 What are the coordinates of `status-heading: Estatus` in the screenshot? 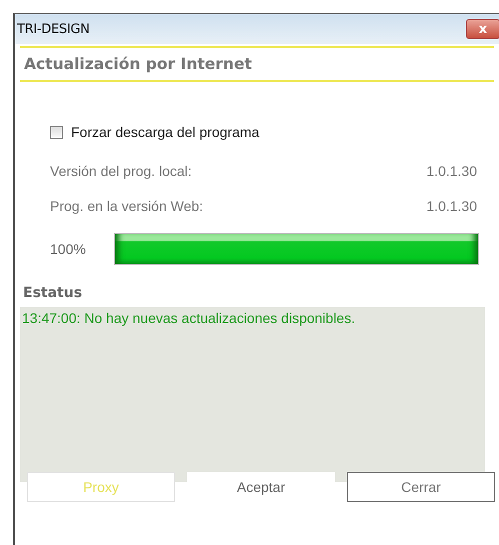 It's located at (53, 293).